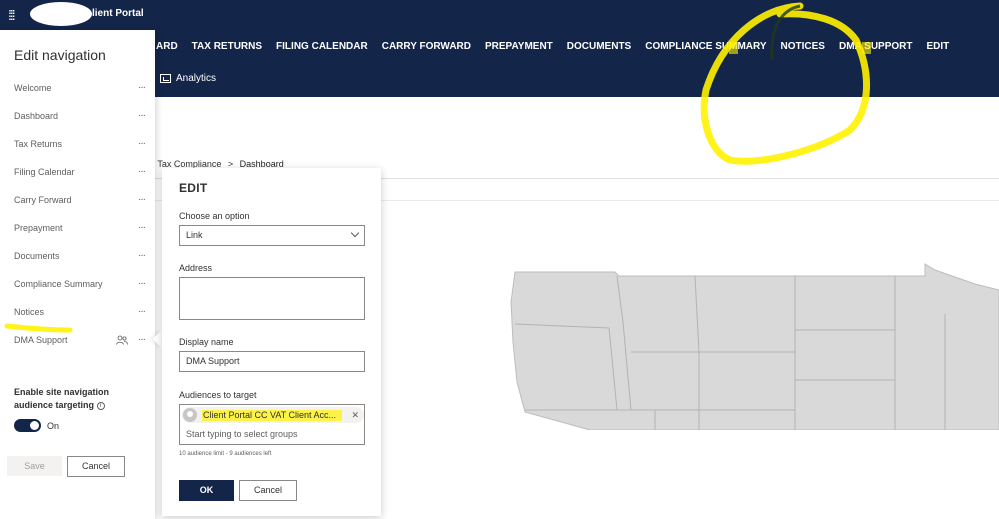 The height and width of the screenshot is (519, 999). Describe the element at coordinates (196, 268) in the screenshot. I see `address-label: Address` at that location.